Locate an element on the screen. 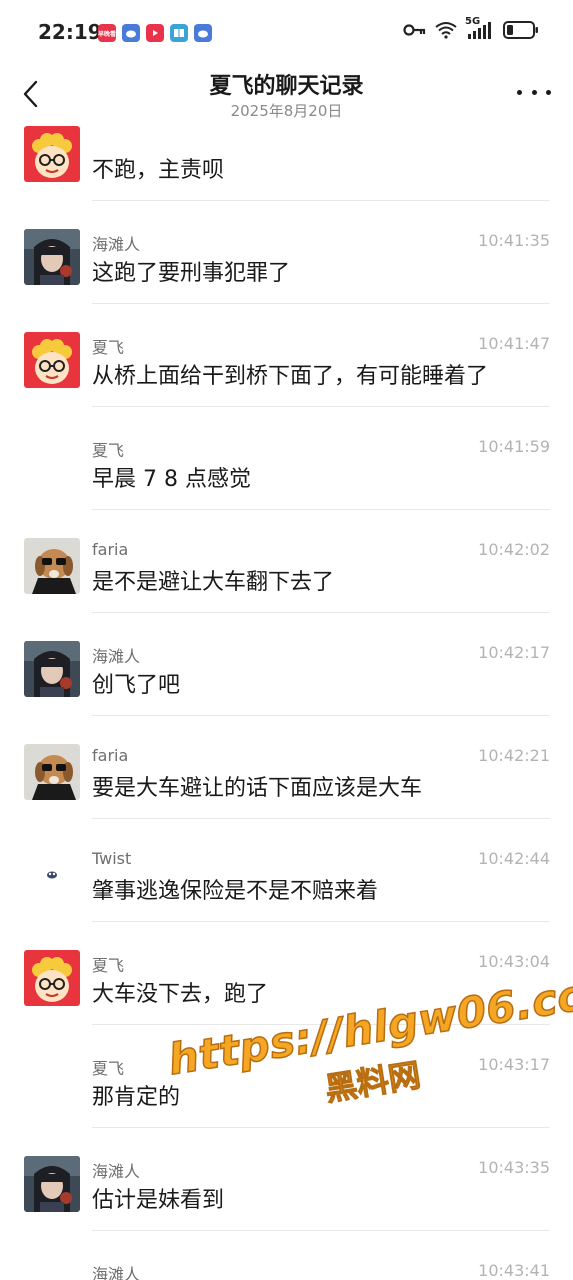 This screenshot has height=1280, width=573. message-item: faria 10:42:02 是不是避让大车翻下去了 is located at coordinates (286, 561).